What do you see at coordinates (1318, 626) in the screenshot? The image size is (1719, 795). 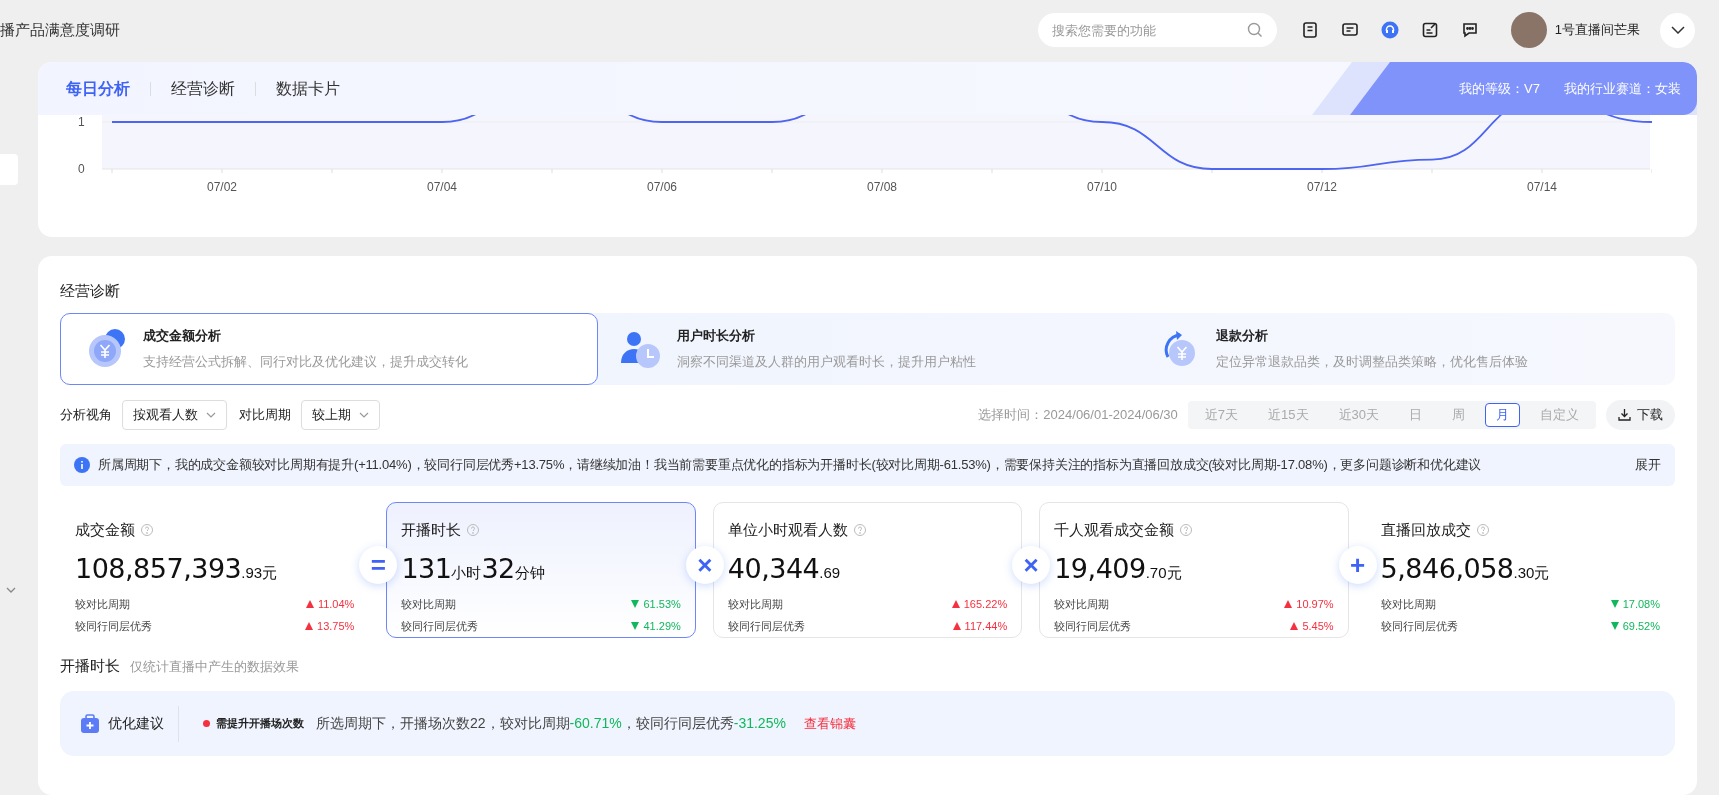 I see `stat-value: 5.45%` at bounding box center [1318, 626].